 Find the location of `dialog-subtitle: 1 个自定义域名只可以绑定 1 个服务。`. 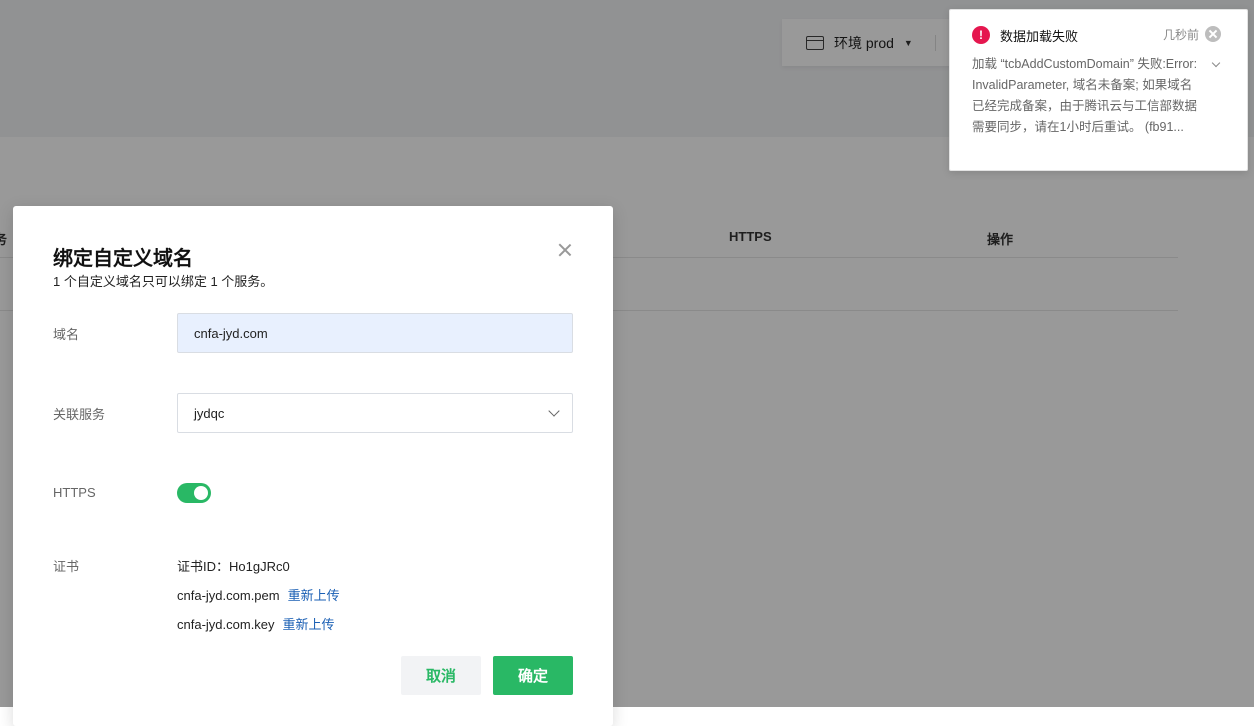

dialog-subtitle: 1 个自定义域名只可以绑定 1 个服务。 is located at coordinates (163, 281).